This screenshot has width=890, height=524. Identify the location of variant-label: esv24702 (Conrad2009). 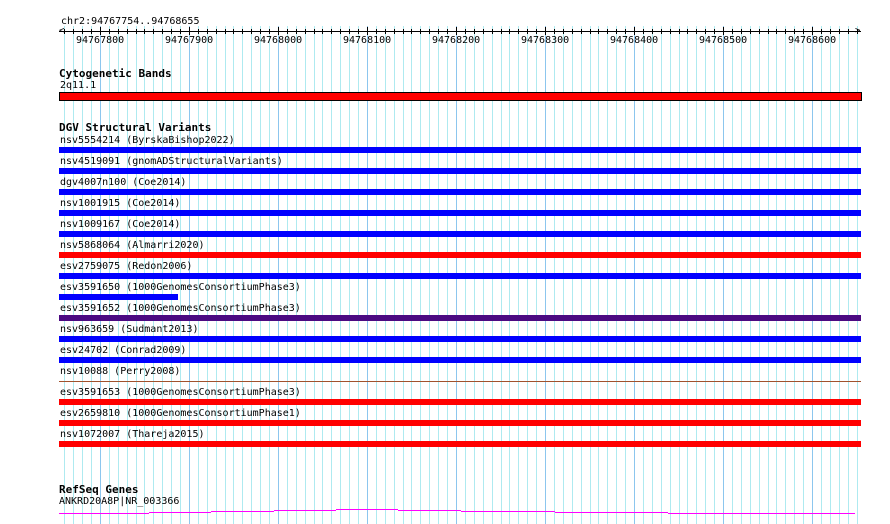
(123, 350).